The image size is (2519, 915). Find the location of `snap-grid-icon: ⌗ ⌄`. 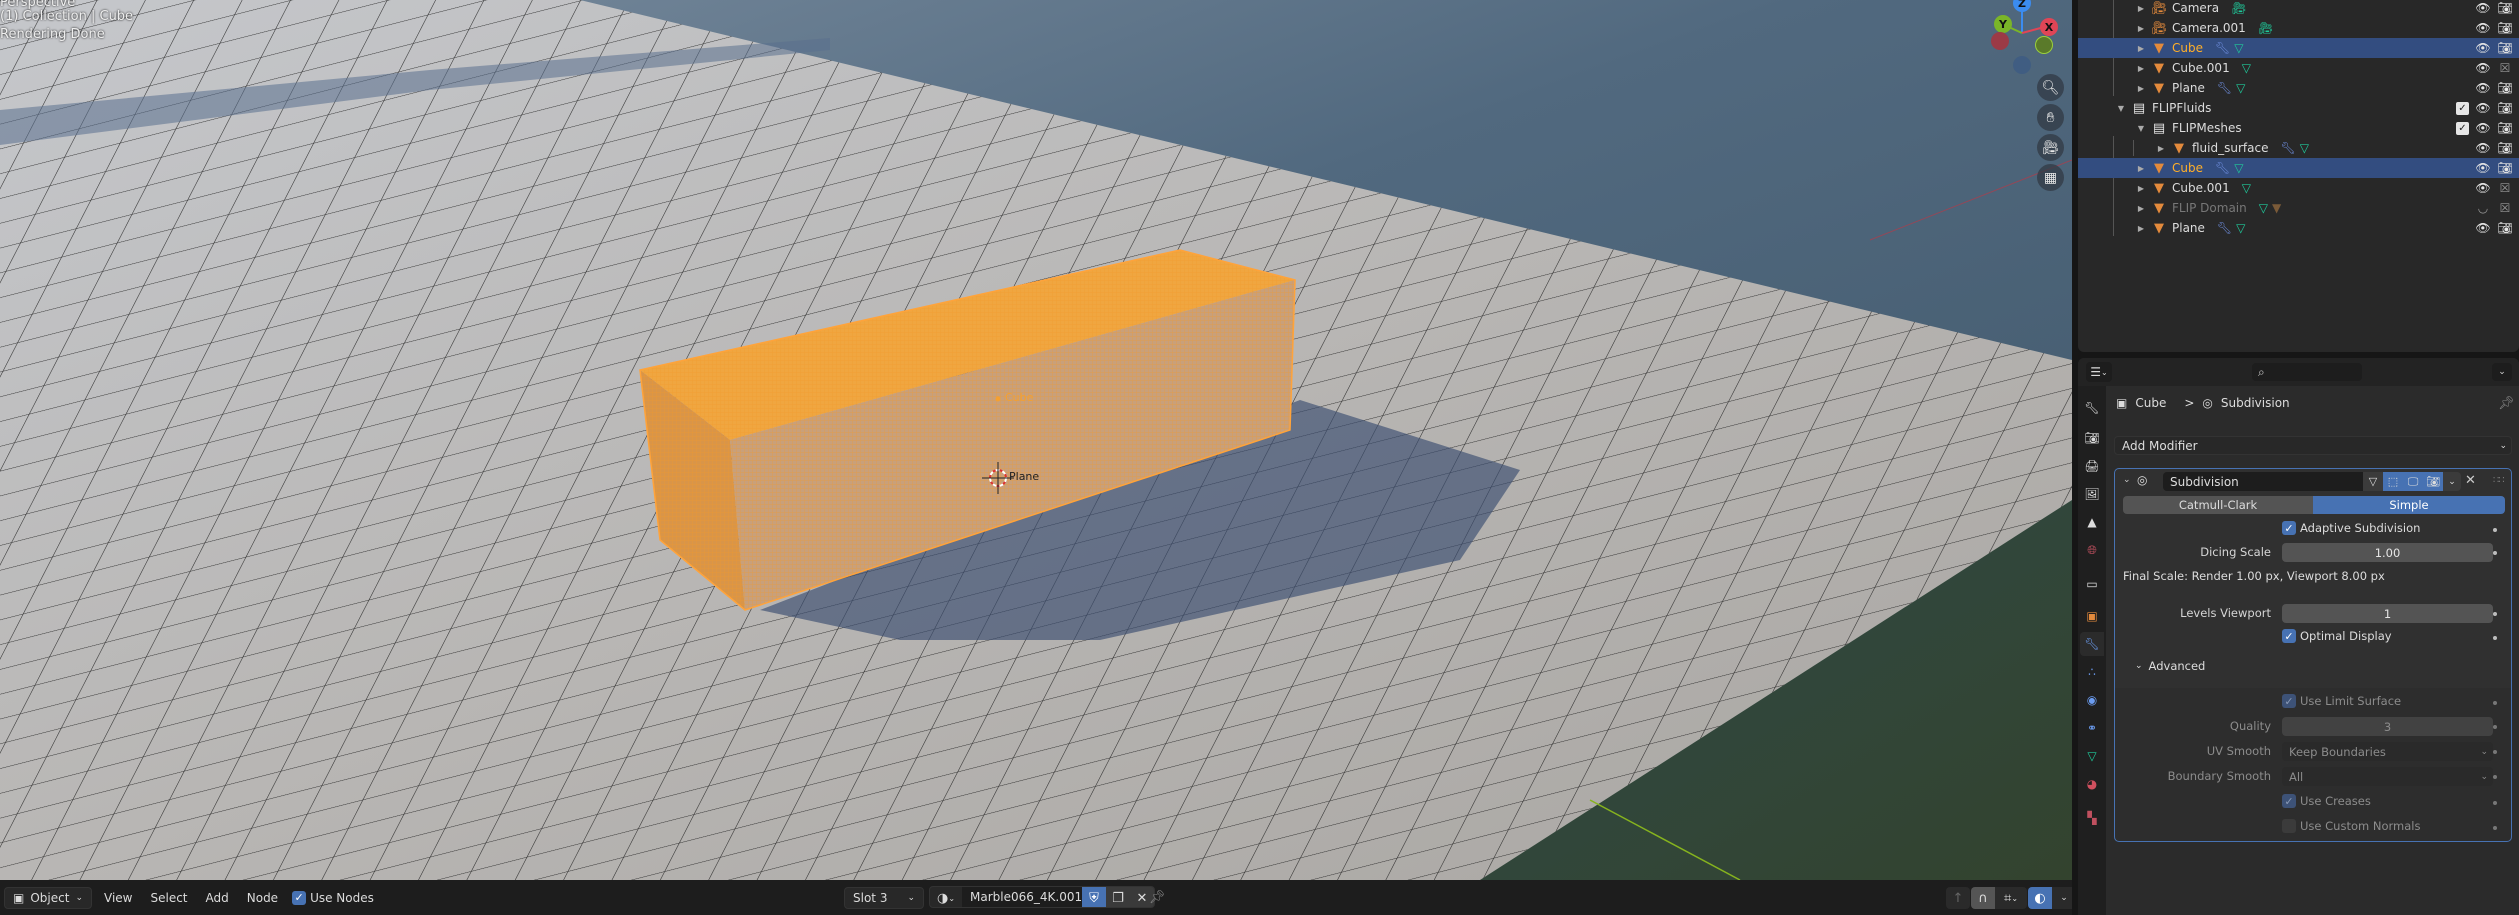

snap-grid-icon: ⌗ ⌄ is located at coordinates (2011, 898).